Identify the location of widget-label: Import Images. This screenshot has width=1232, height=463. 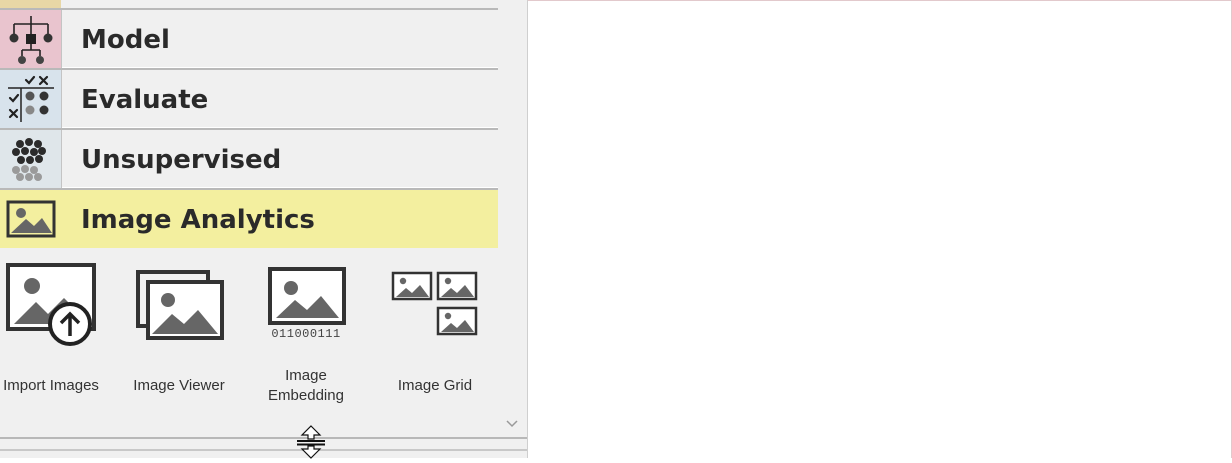
(51, 385).